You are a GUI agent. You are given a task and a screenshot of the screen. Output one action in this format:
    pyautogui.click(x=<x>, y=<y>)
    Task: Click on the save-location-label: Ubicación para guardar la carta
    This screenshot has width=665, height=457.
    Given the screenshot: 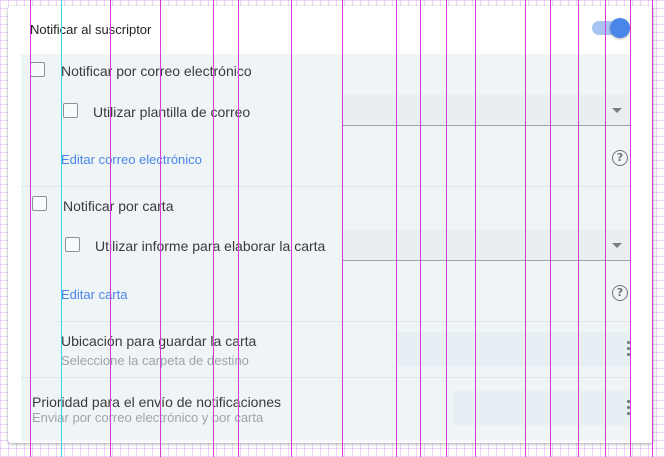 What is the action you would take?
    pyautogui.click(x=159, y=341)
    